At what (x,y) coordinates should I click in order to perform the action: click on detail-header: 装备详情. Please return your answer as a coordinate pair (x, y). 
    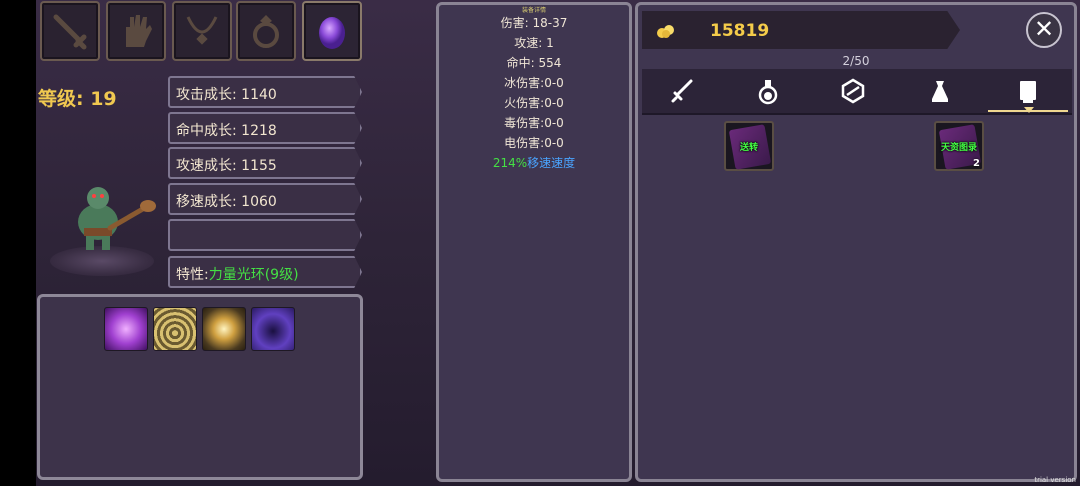
    Looking at the image, I should click on (533, 10).